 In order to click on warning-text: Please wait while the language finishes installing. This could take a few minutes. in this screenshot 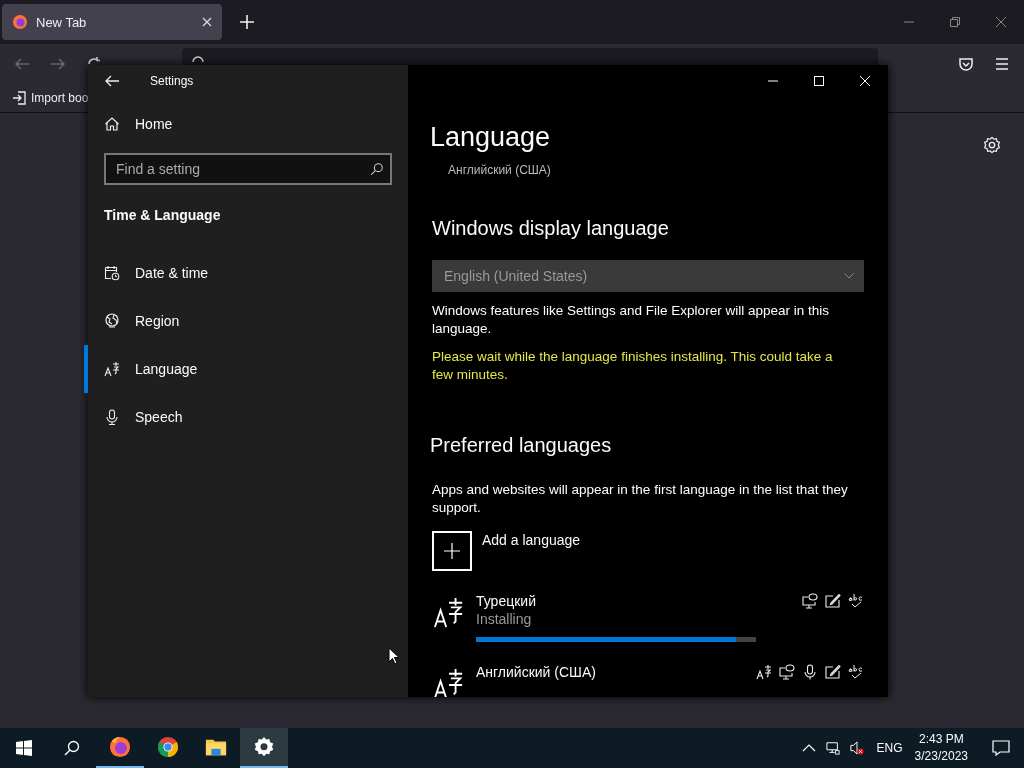, I will do `click(633, 366)`.